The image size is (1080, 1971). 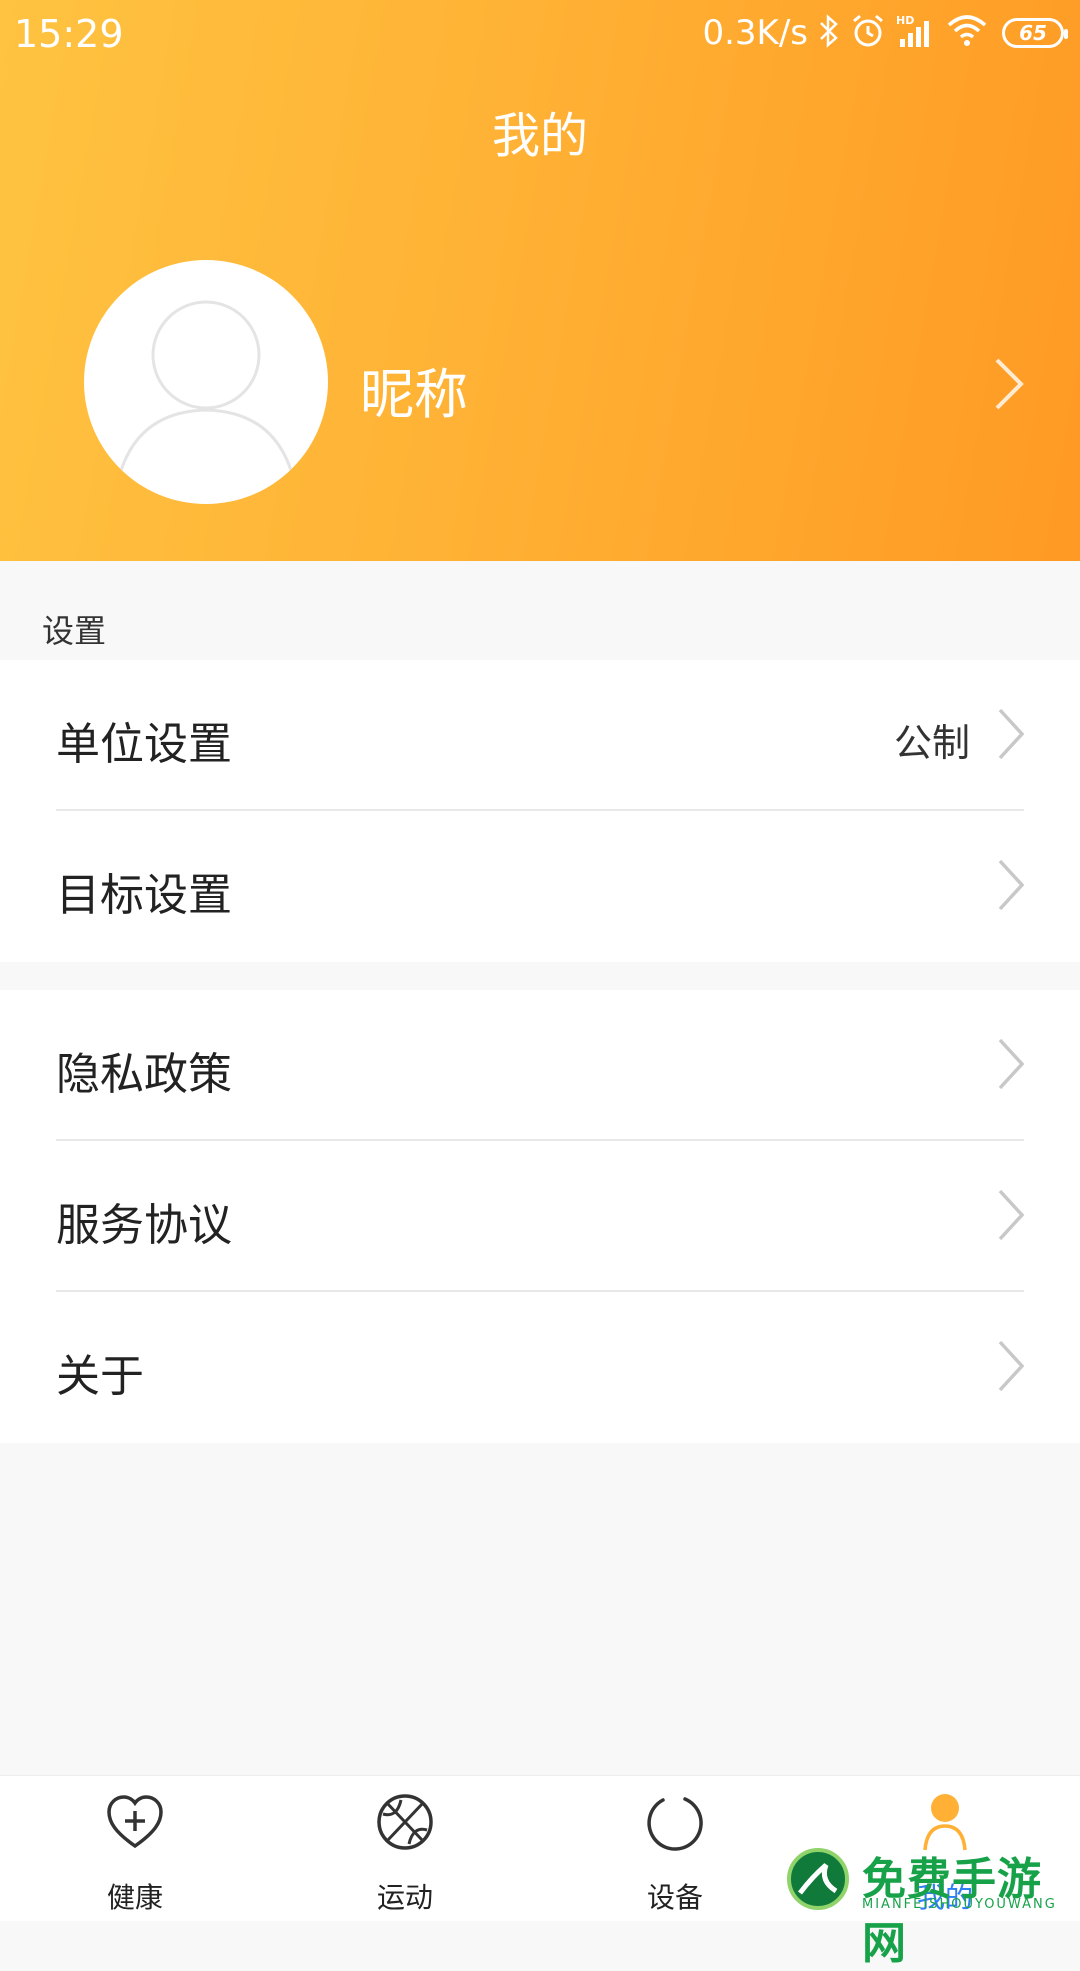 I want to click on row-label: 关于, so click(x=100, y=1376).